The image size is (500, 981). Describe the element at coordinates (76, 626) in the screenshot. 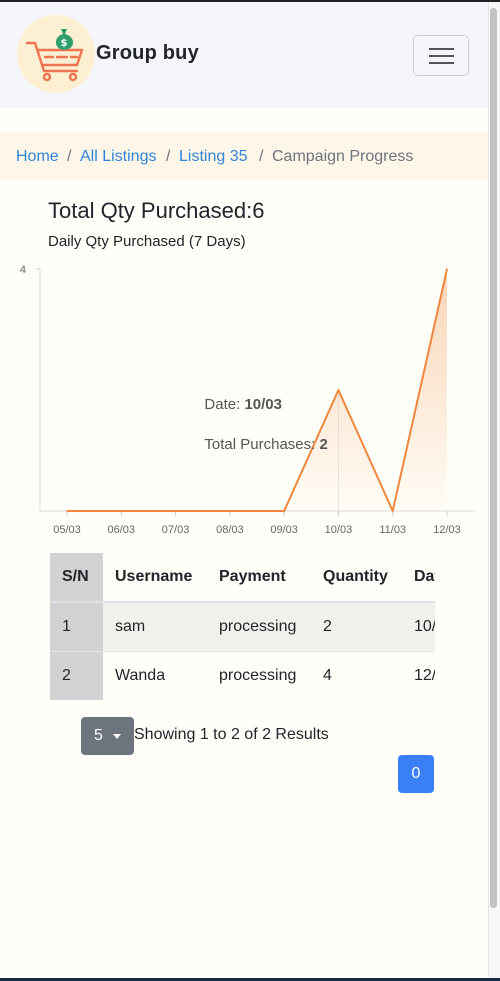

I see `cell-sn: 1` at that location.